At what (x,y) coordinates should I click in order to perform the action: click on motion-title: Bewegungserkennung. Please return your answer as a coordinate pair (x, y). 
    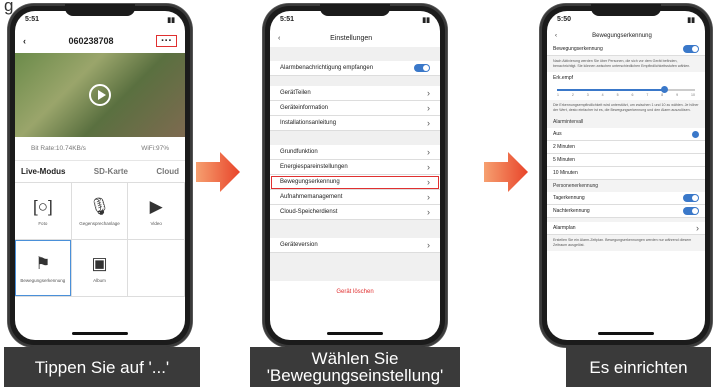
    Looking at the image, I should click on (622, 36).